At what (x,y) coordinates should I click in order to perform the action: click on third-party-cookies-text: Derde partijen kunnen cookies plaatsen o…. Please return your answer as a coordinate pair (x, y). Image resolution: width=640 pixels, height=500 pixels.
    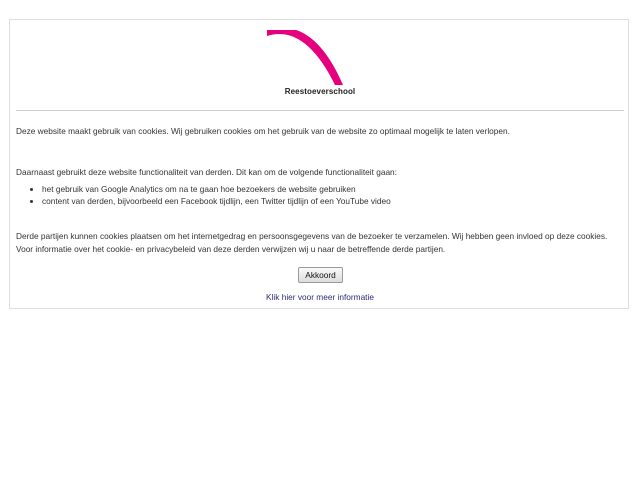
    Looking at the image, I should click on (312, 242).